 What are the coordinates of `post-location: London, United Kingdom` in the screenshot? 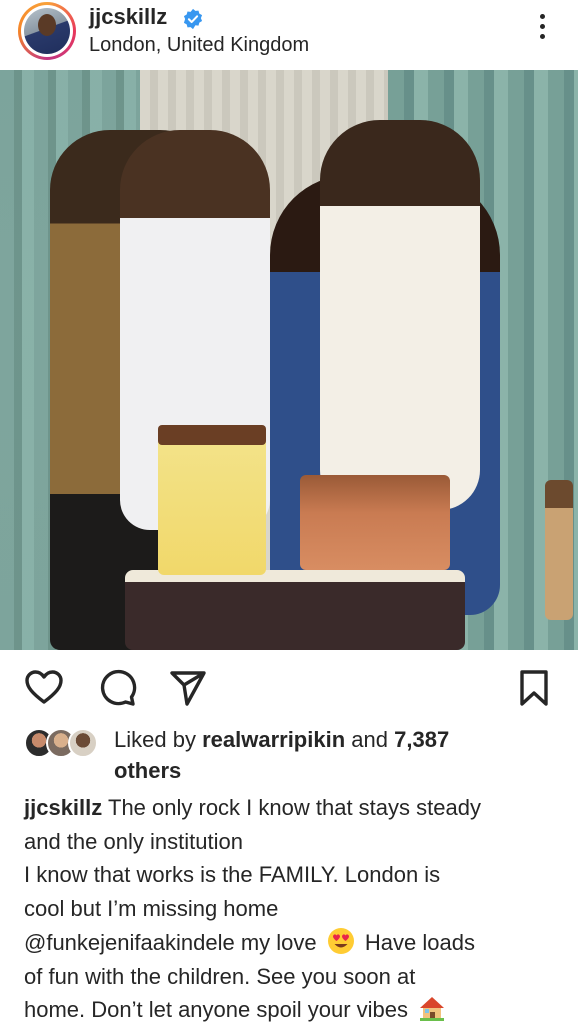 It's located at (199, 45).